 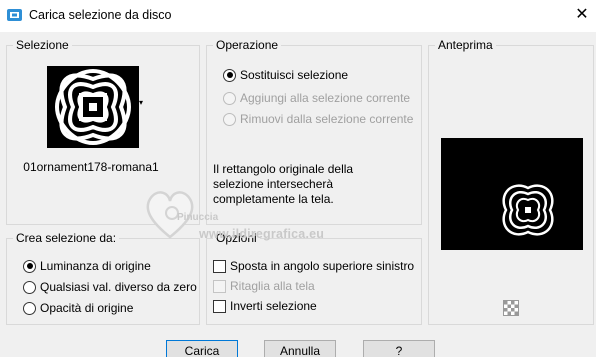 What do you see at coordinates (273, 199) in the screenshot?
I see `info-line: completamente la tela.` at bounding box center [273, 199].